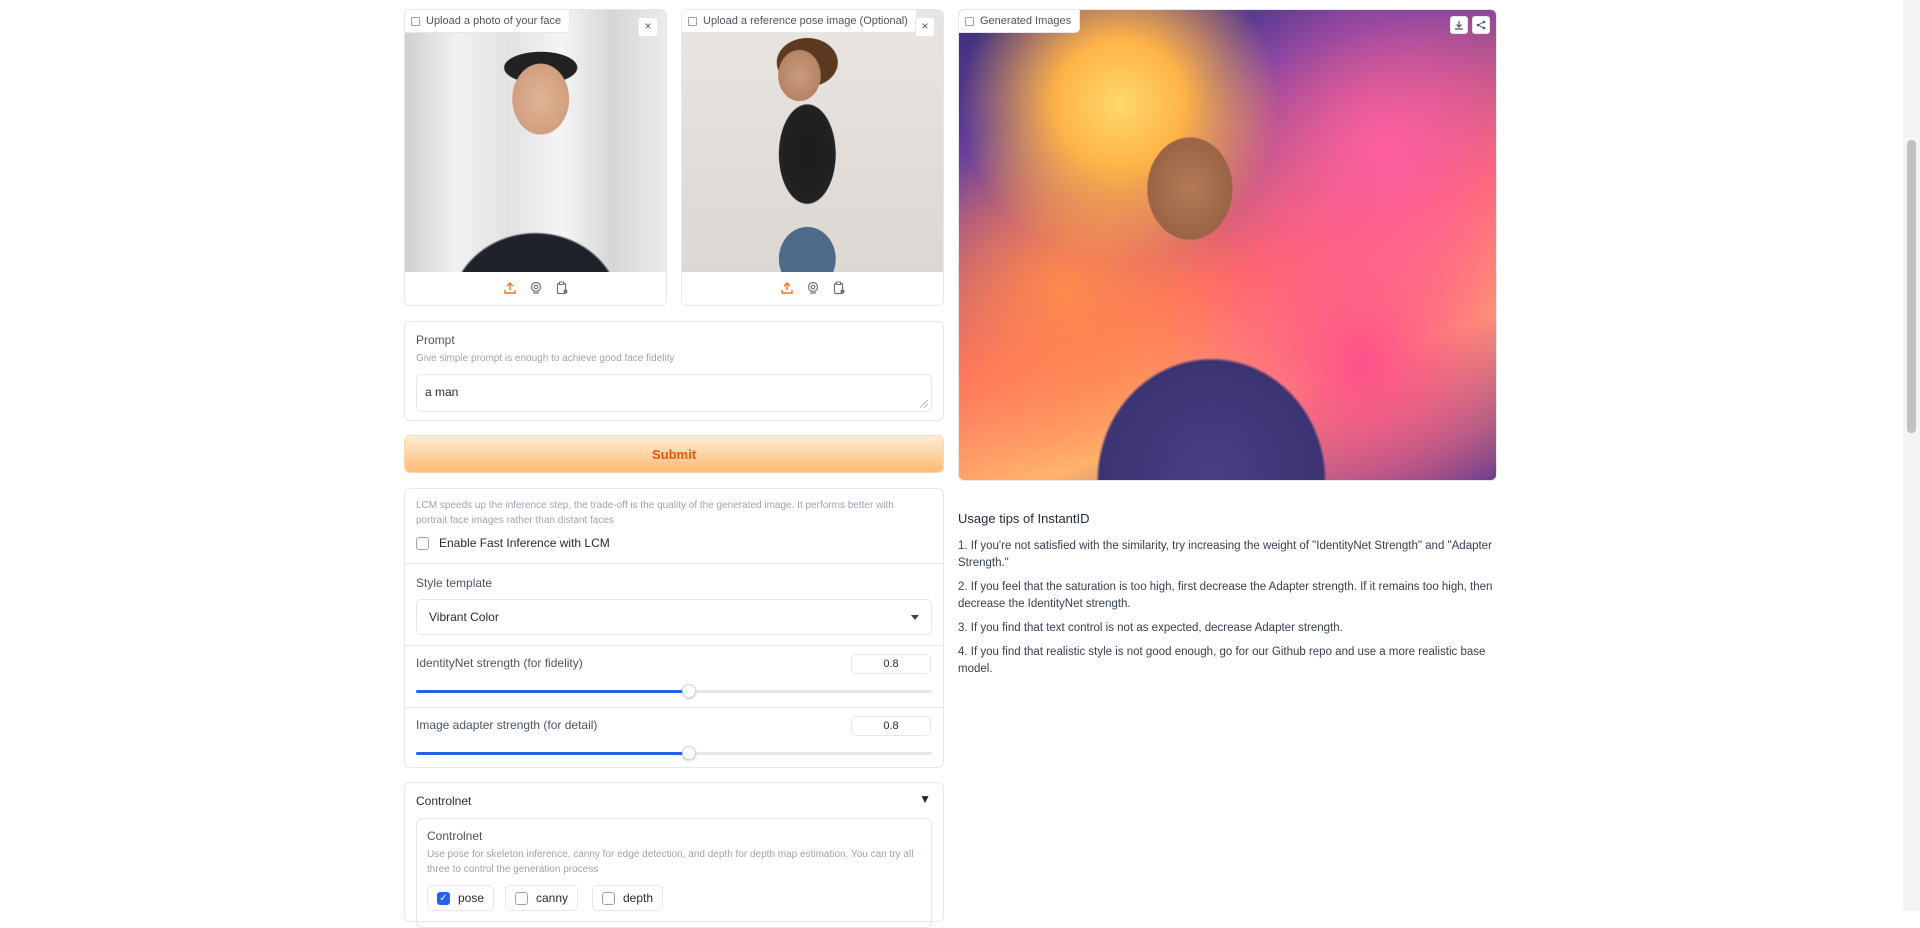 The image size is (1920, 928). I want to click on face-upload-toolbar, so click(535, 288).